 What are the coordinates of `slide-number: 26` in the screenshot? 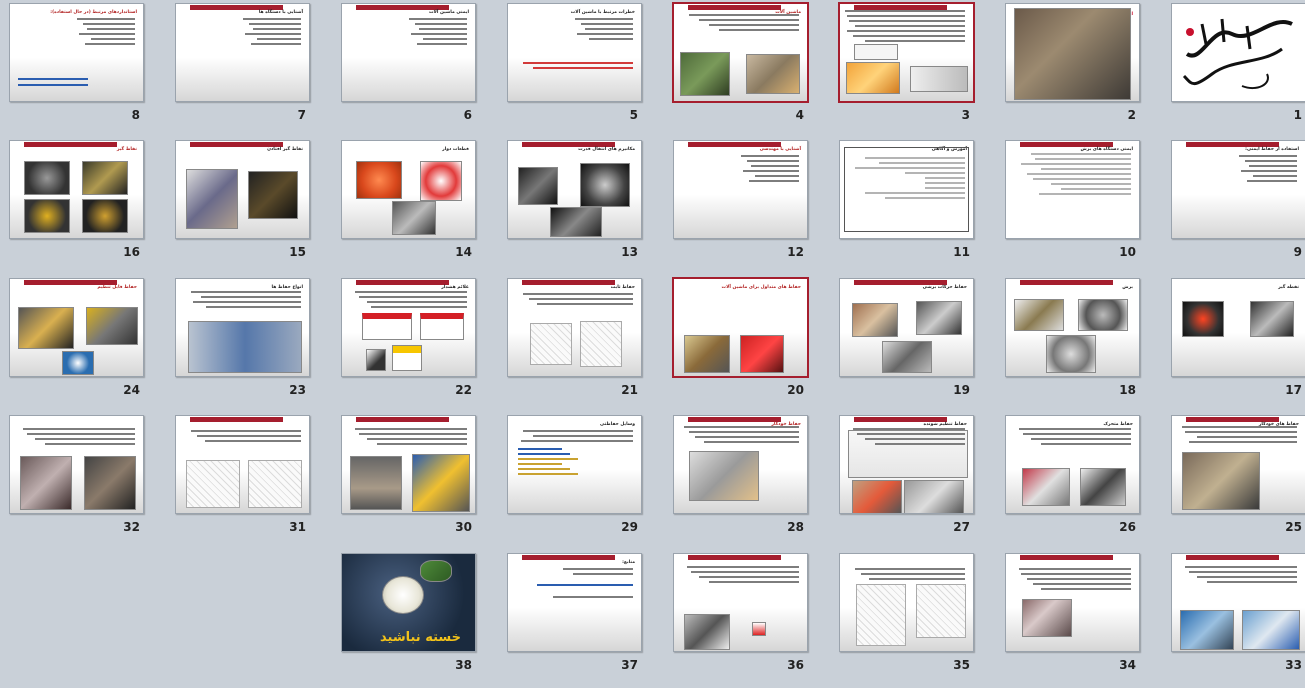 It's located at (1127, 527).